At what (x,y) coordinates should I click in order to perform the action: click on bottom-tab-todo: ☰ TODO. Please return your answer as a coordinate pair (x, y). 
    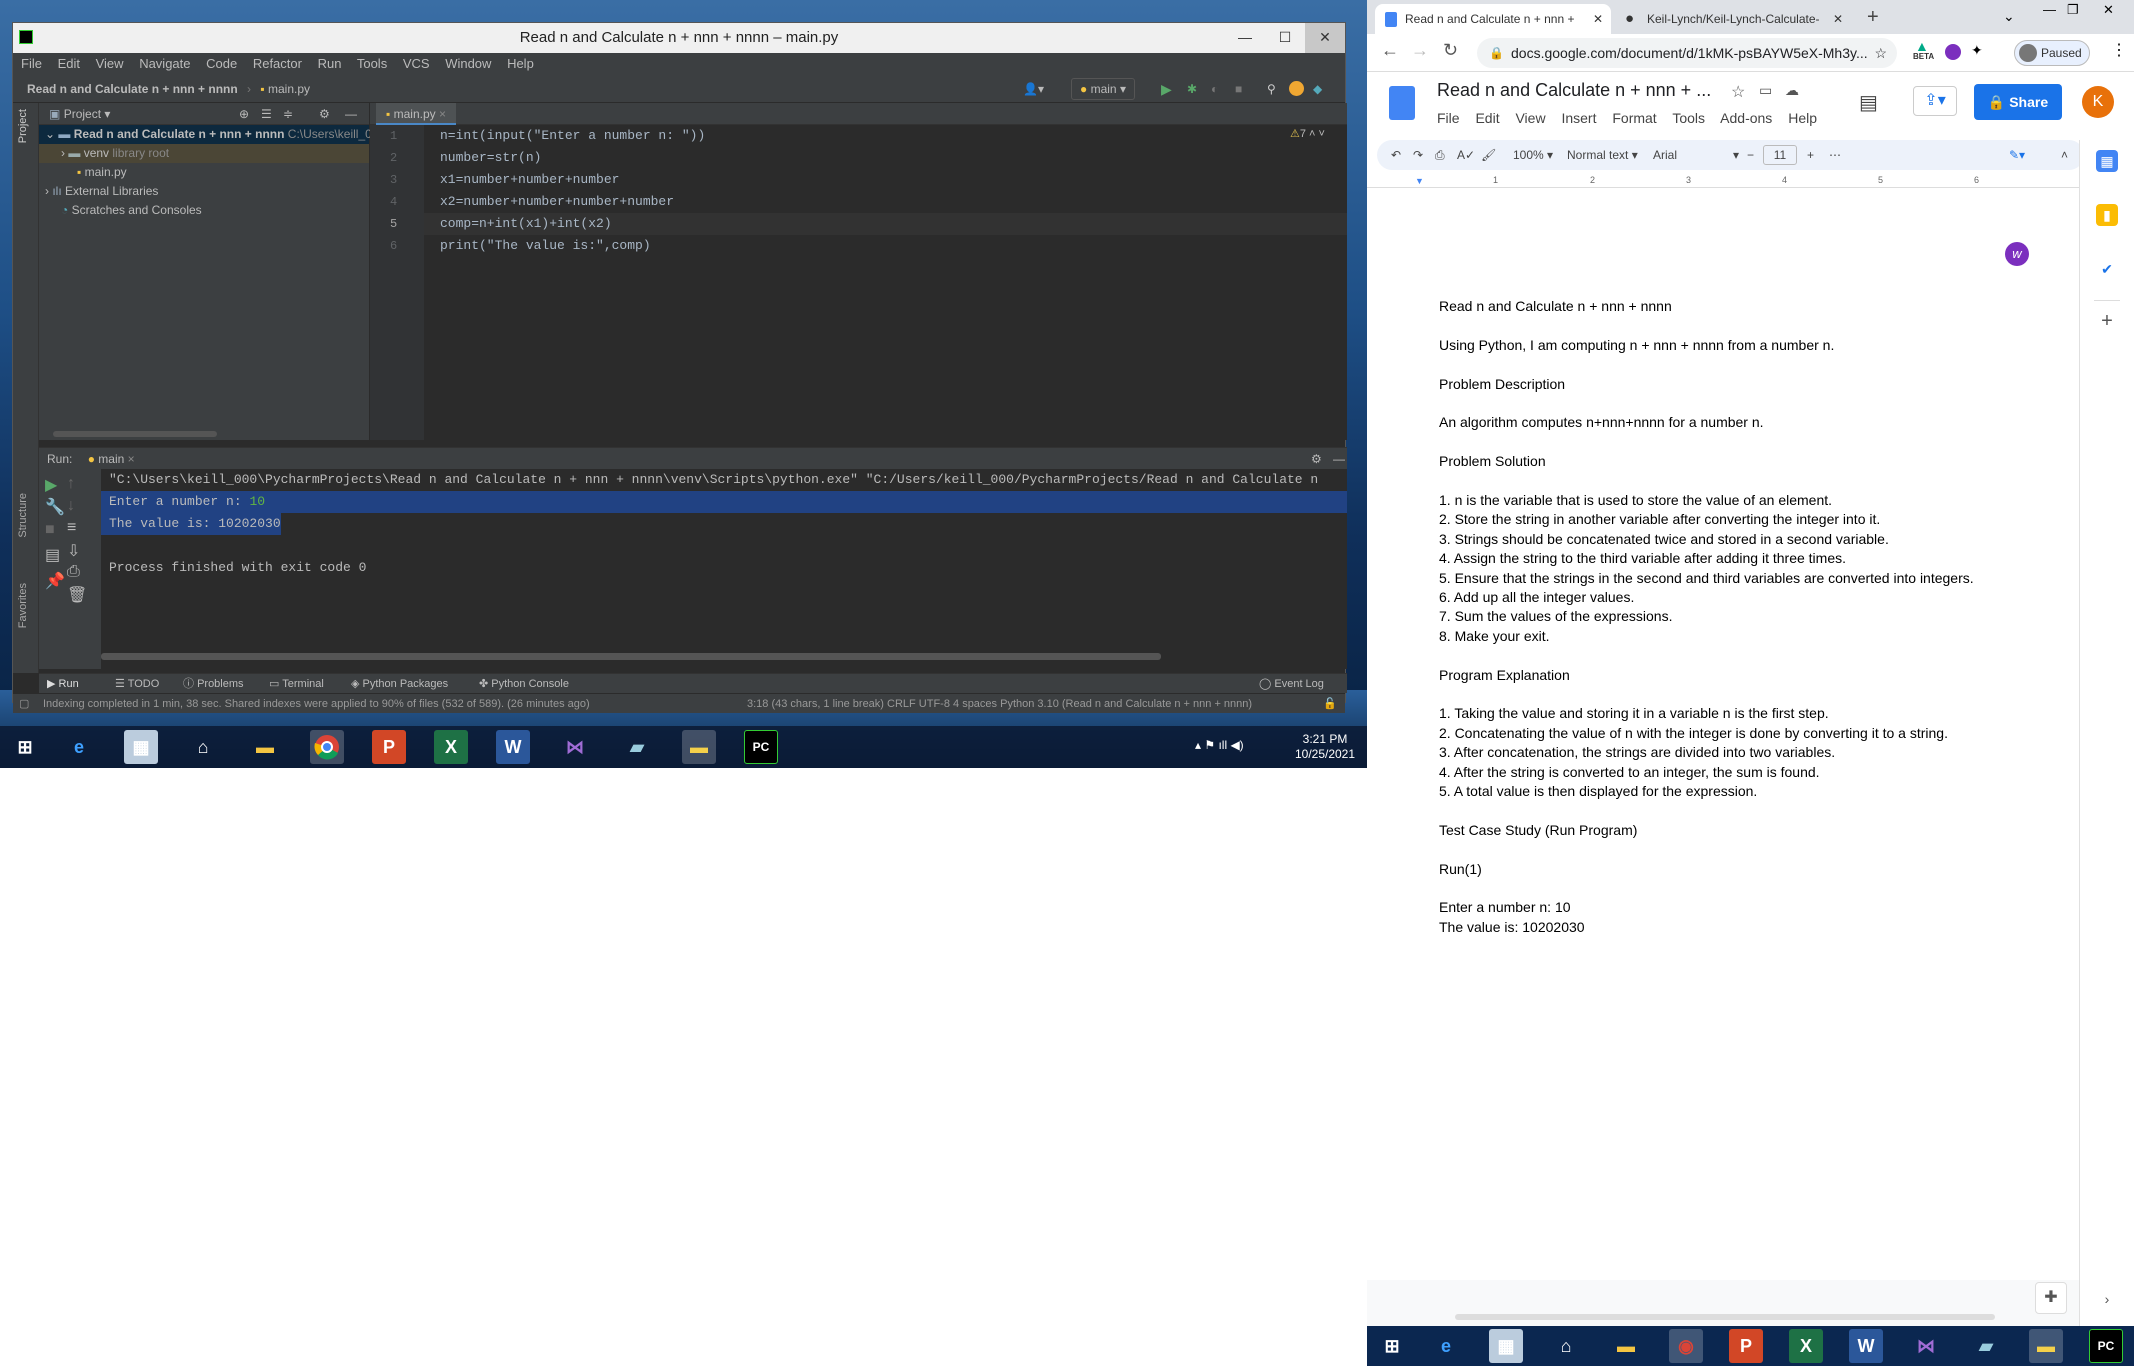
    Looking at the image, I should click on (137, 684).